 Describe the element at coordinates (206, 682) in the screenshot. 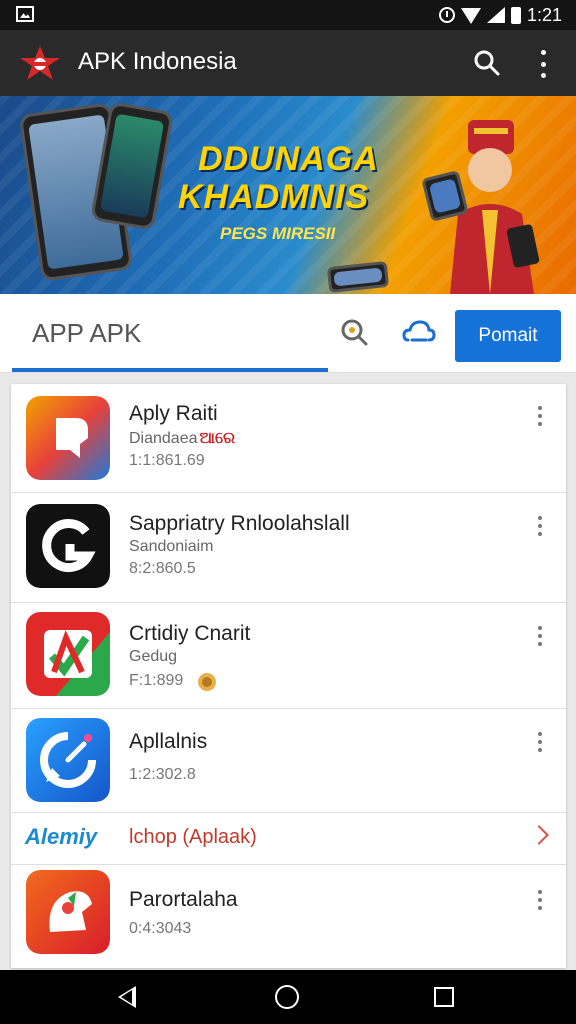

I see `award-badge-icon` at that location.